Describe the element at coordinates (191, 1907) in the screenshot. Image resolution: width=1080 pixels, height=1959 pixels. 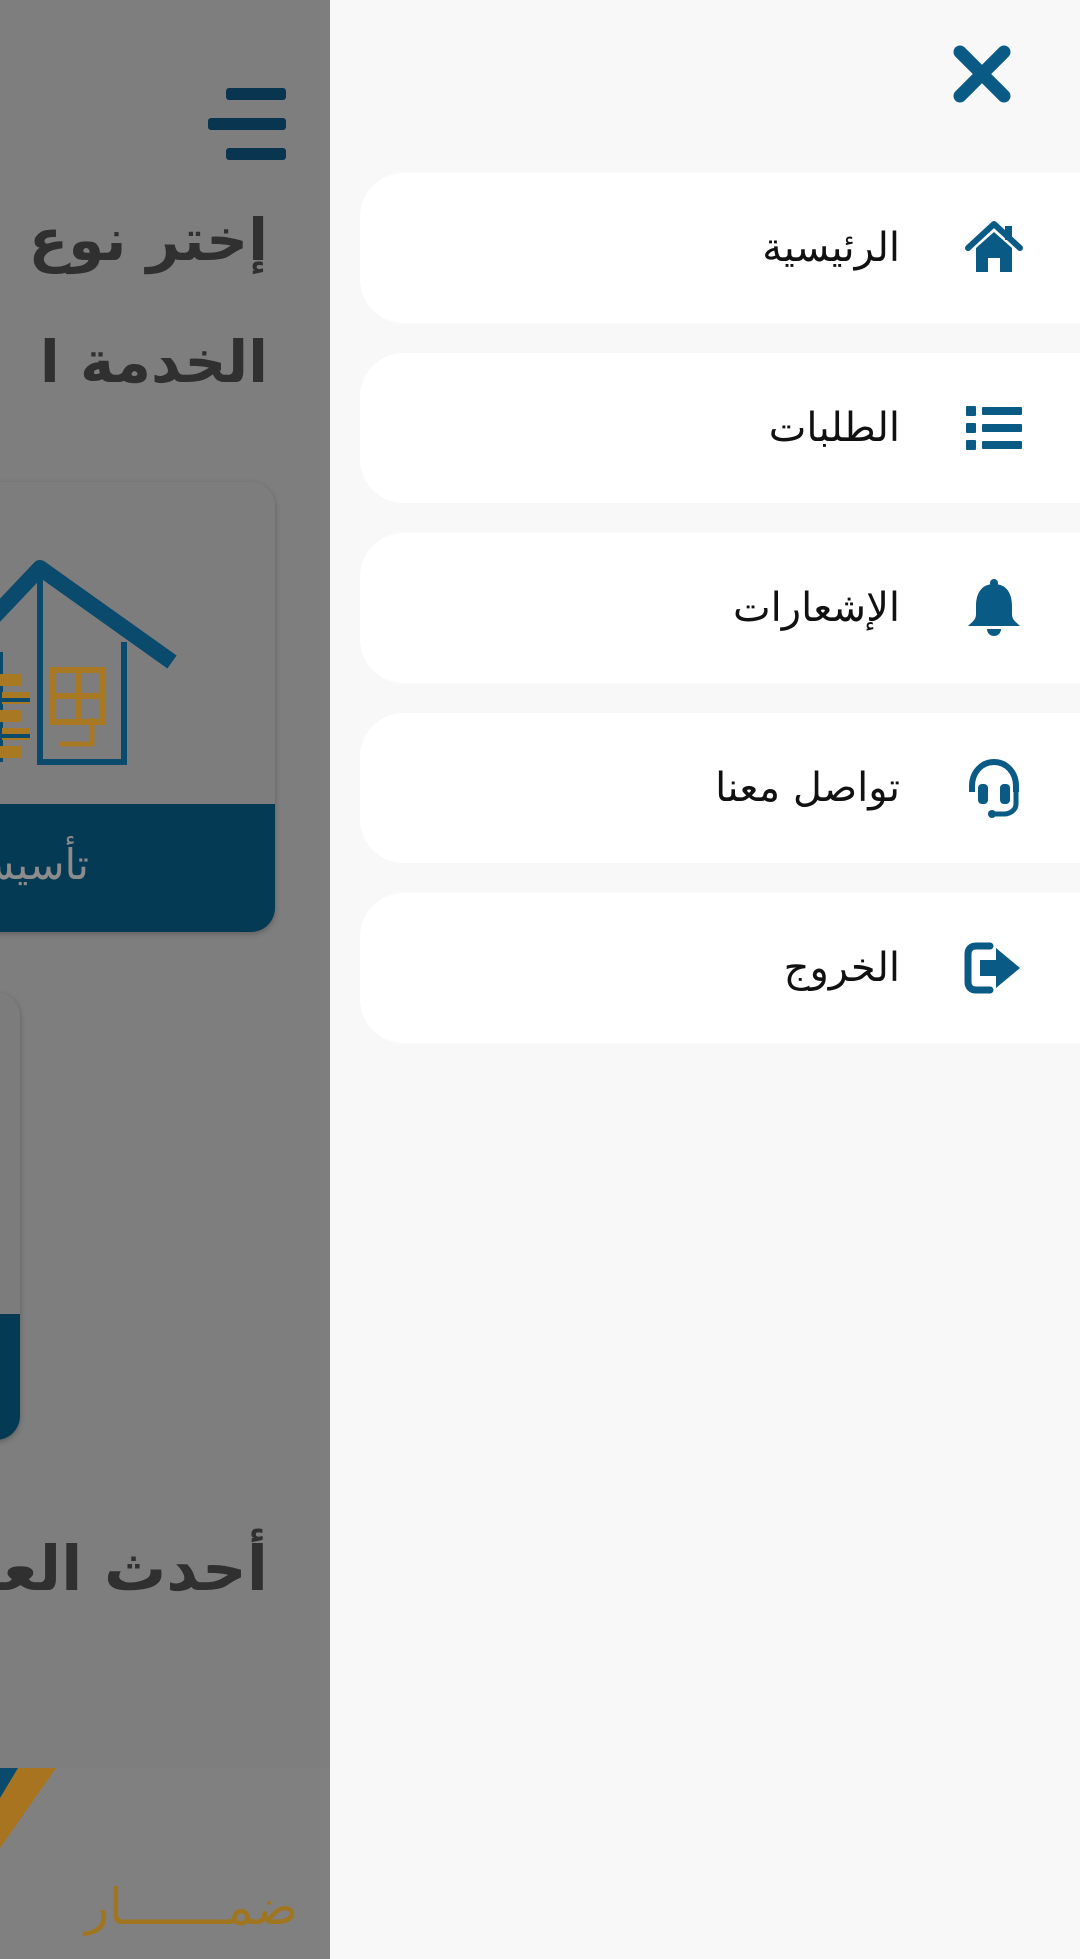
I see `brand-logo-text: ضمـــــــار` at that location.